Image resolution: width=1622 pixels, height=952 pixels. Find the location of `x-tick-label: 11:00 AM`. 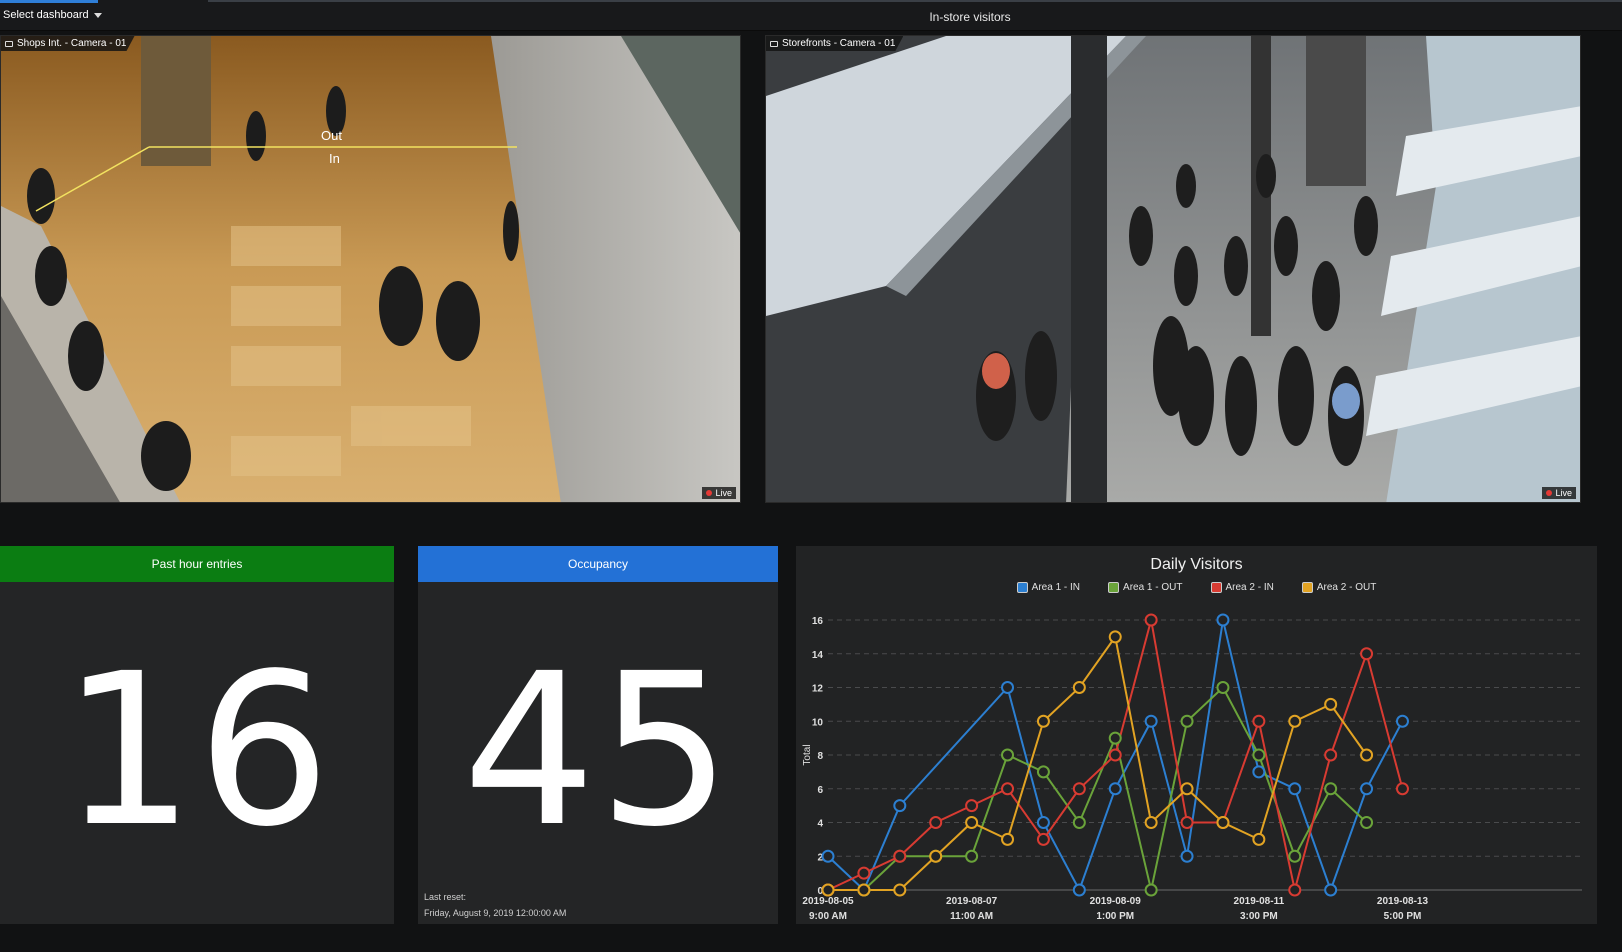

x-tick-label: 11:00 AM is located at coordinates (971, 916).